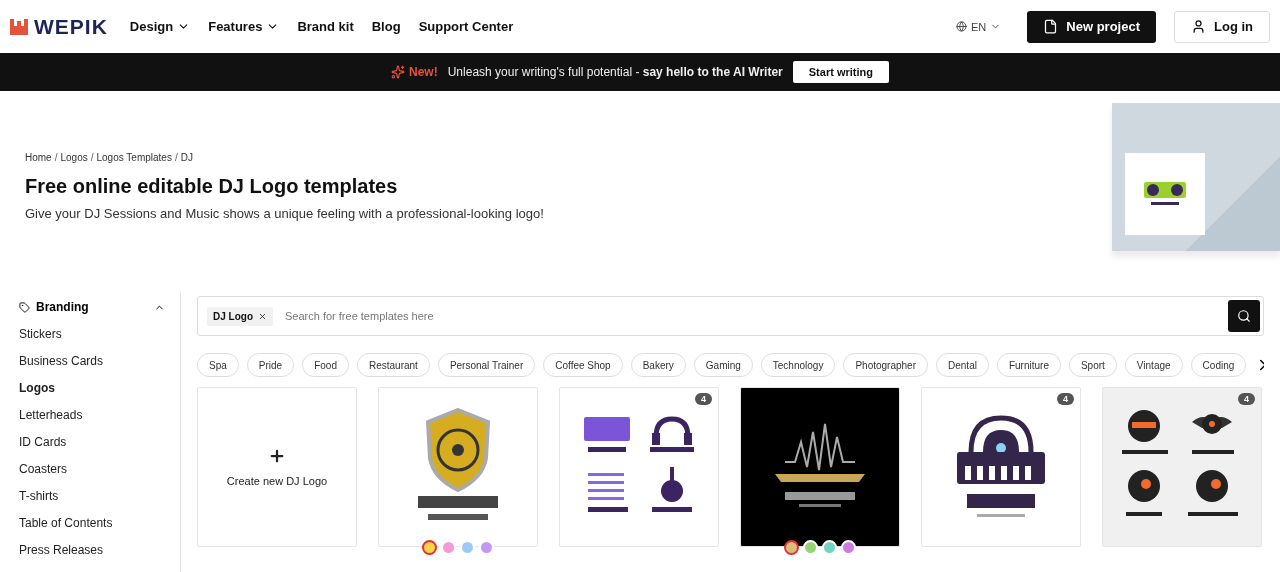 The image size is (1280, 572). Describe the element at coordinates (99, 523) in the screenshot. I see `sidebar-item: Table of Contents` at that location.